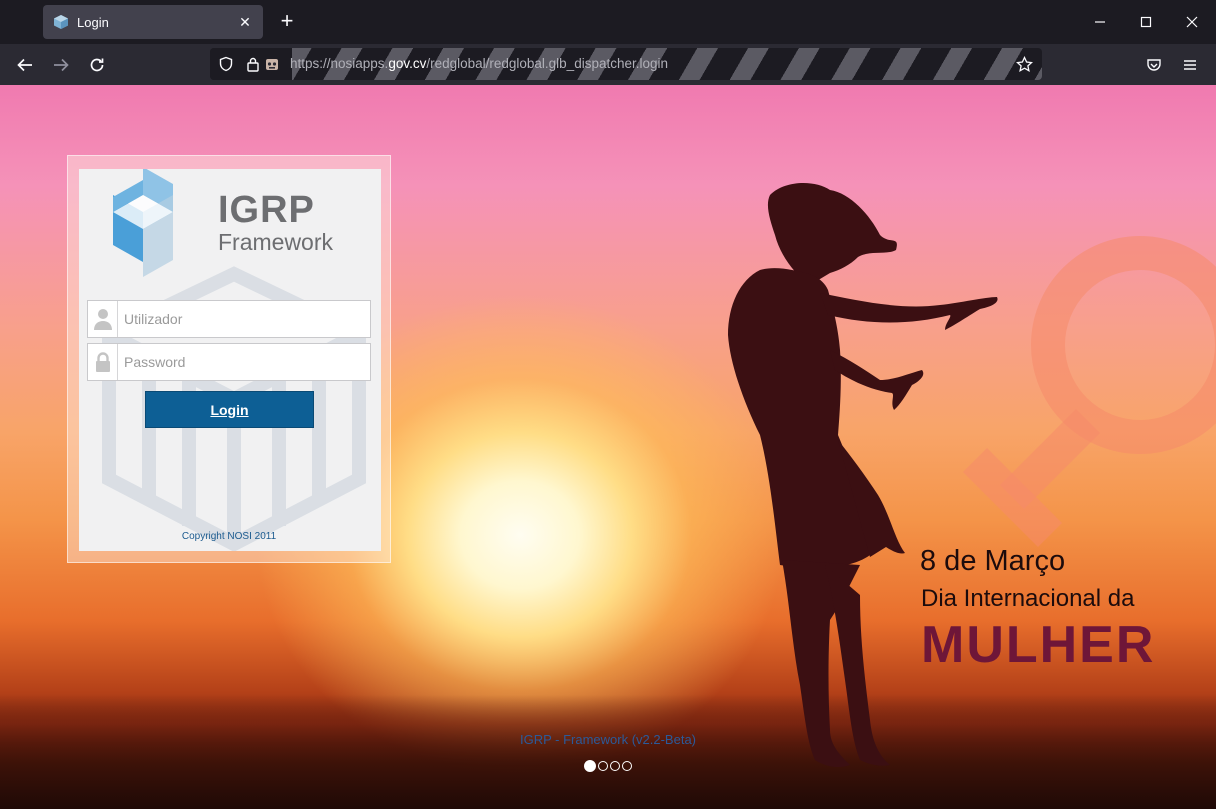 The width and height of the screenshot is (1216, 809). What do you see at coordinates (229, 409) in the screenshot?
I see `login-button: Login` at bounding box center [229, 409].